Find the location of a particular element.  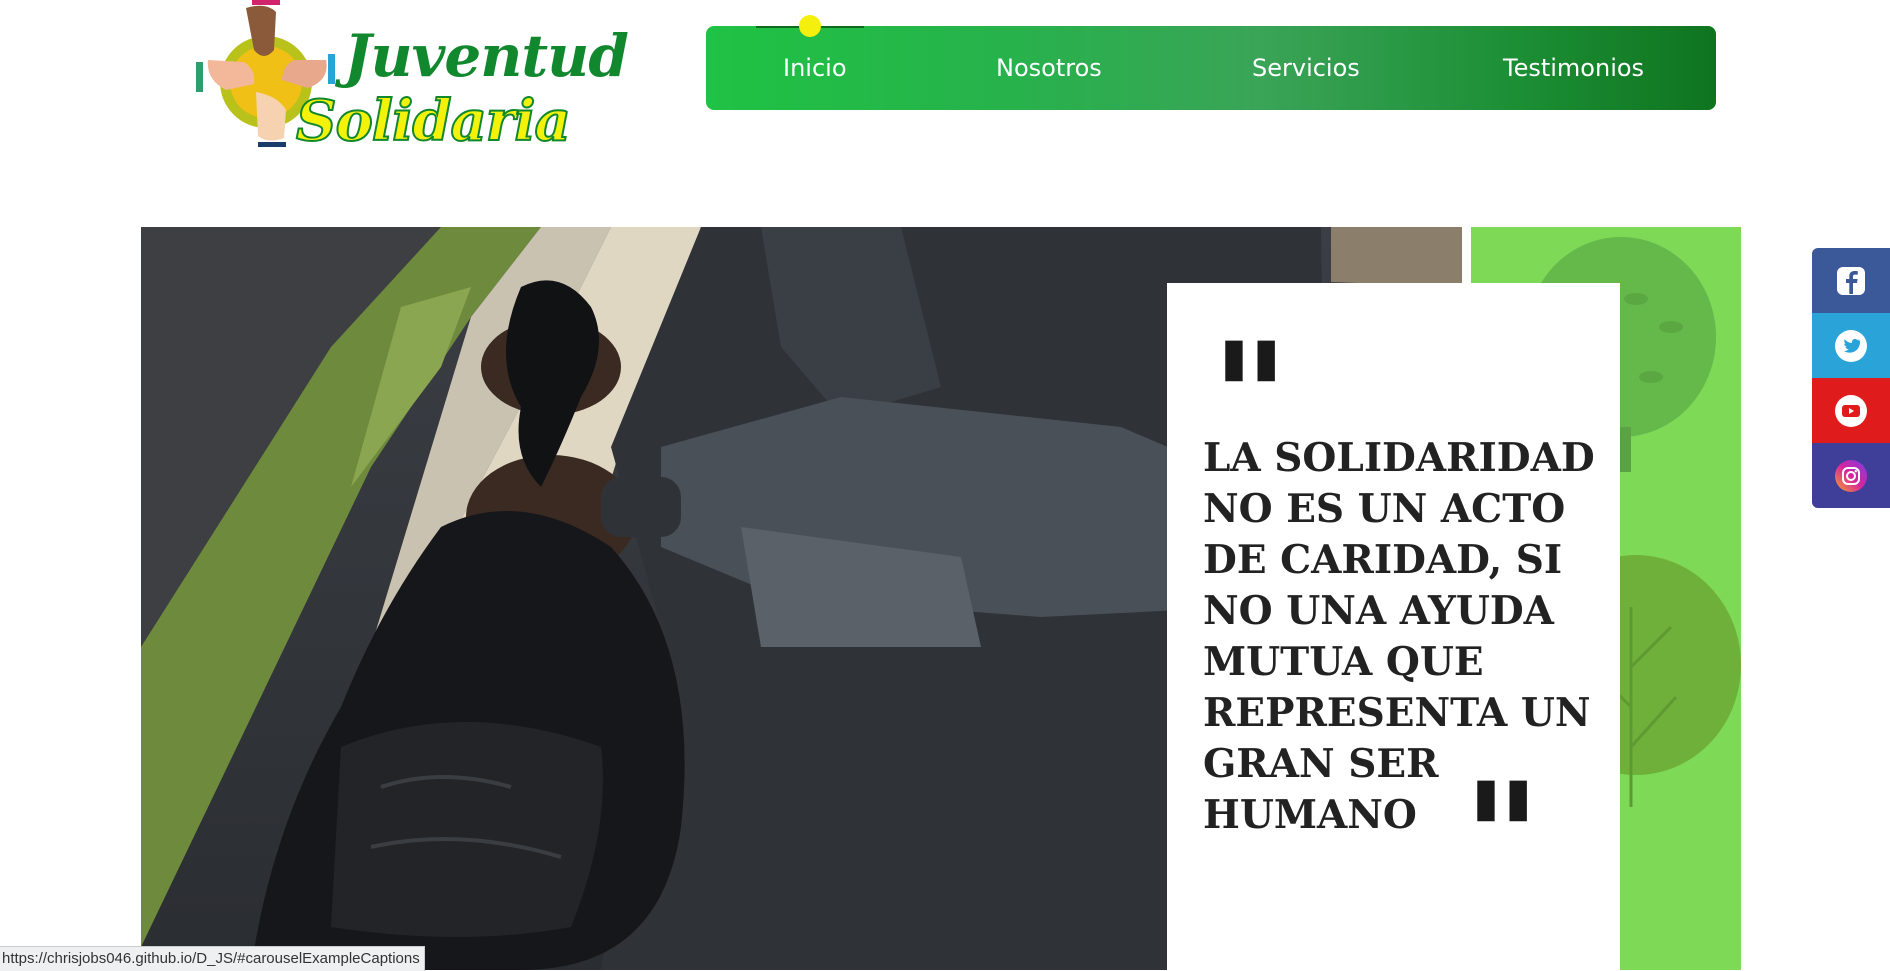

instagram-button is located at coordinates (1851, 475).